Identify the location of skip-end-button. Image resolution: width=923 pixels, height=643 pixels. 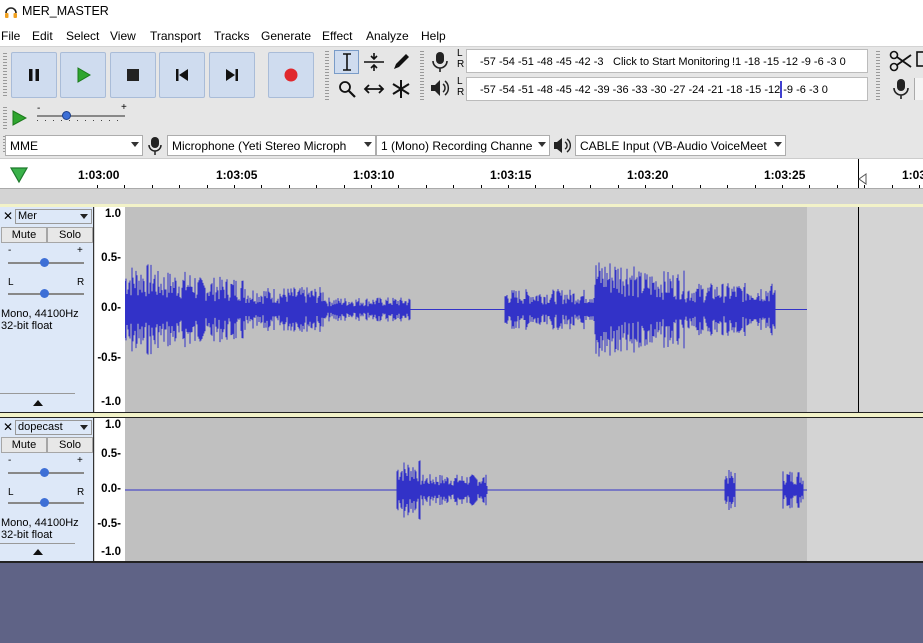
(232, 75).